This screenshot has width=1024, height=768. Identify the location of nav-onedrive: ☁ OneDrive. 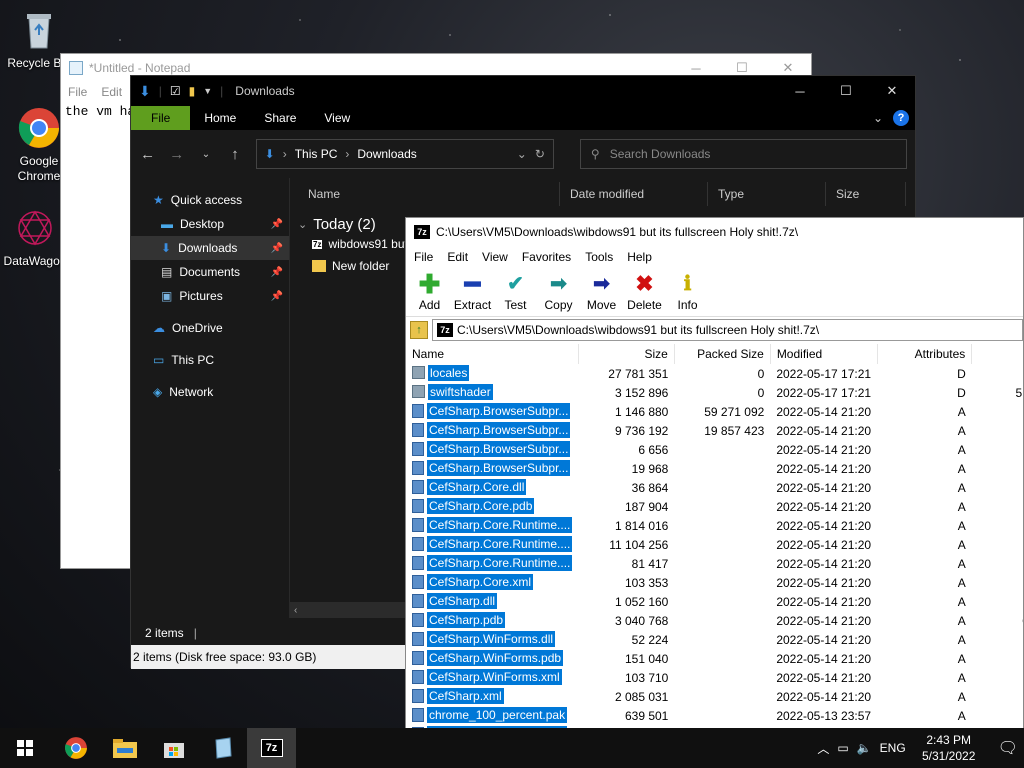
(210, 328).